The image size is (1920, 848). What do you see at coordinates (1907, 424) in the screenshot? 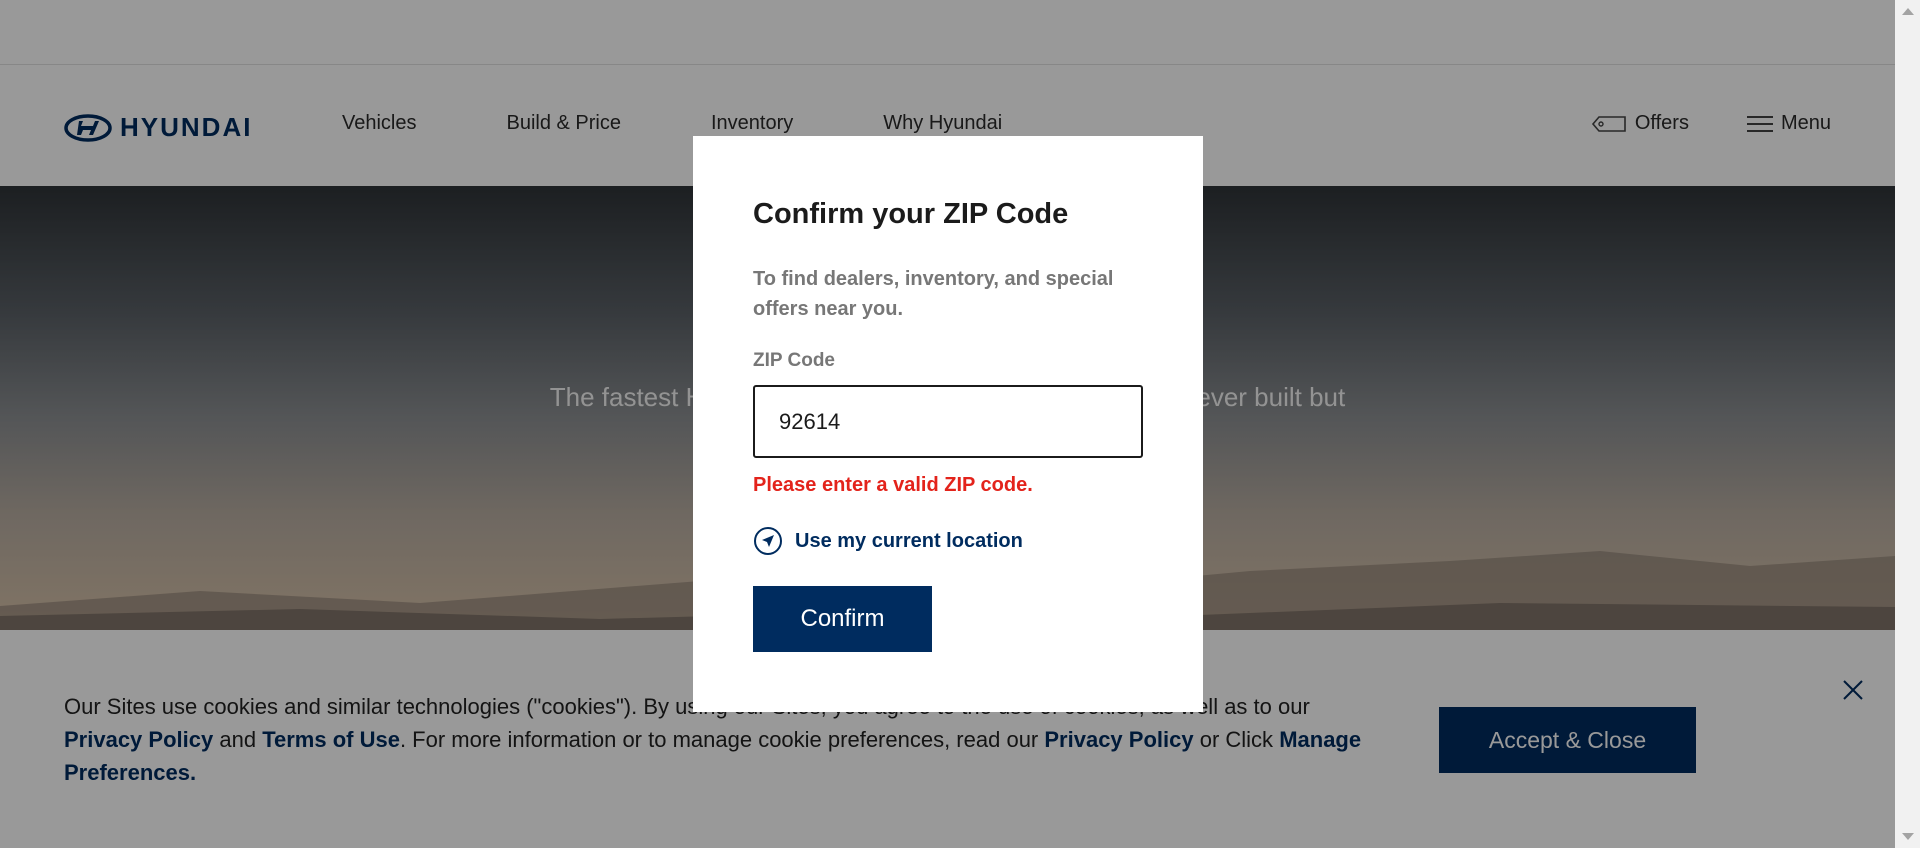
I see `page-scrollbar` at bounding box center [1907, 424].